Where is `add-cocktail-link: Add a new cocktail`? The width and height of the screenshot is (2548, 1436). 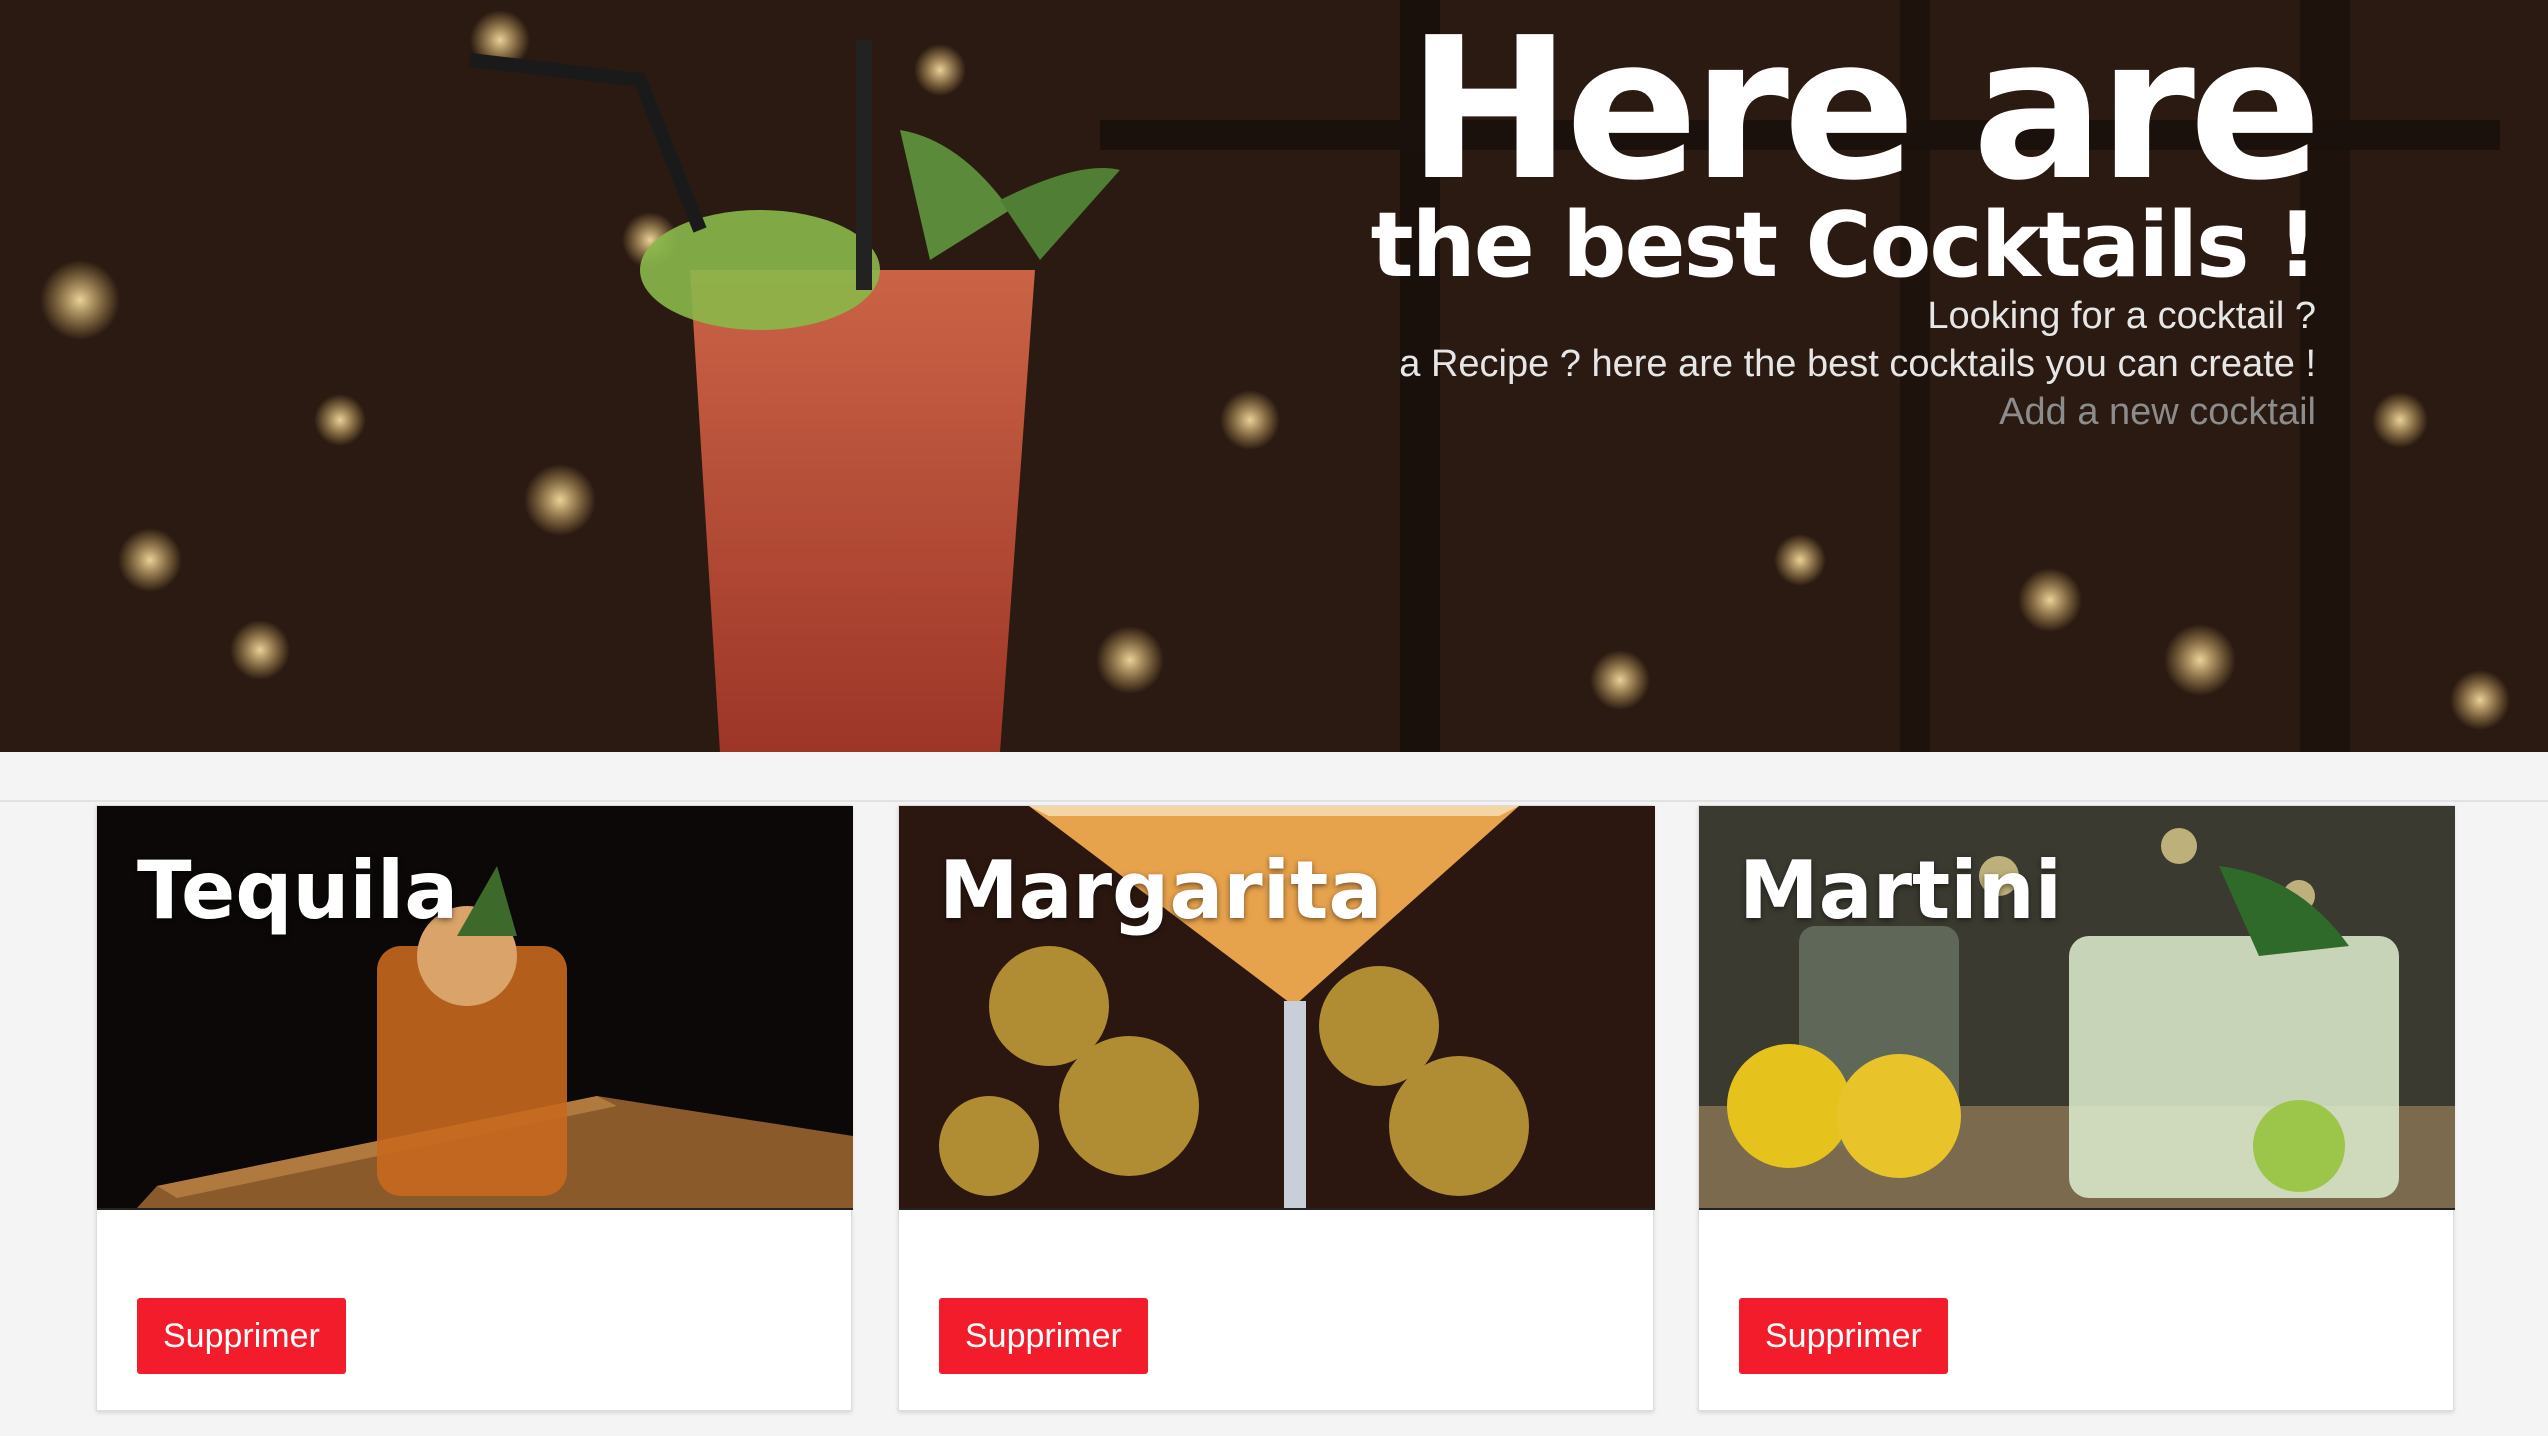
add-cocktail-link: Add a new cocktail is located at coordinates (2157, 412).